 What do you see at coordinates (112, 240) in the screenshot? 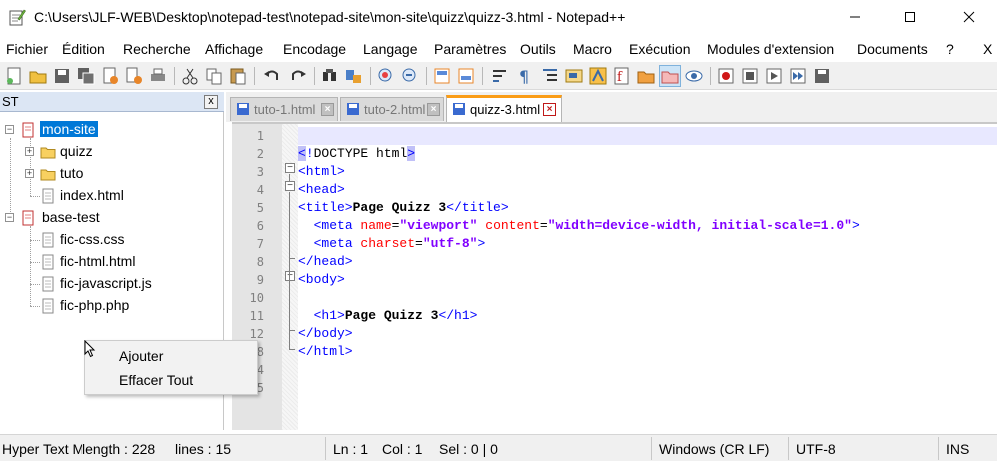
I see `tree-item-fic-css: fic-css.css` at bounding box center [112, 240].